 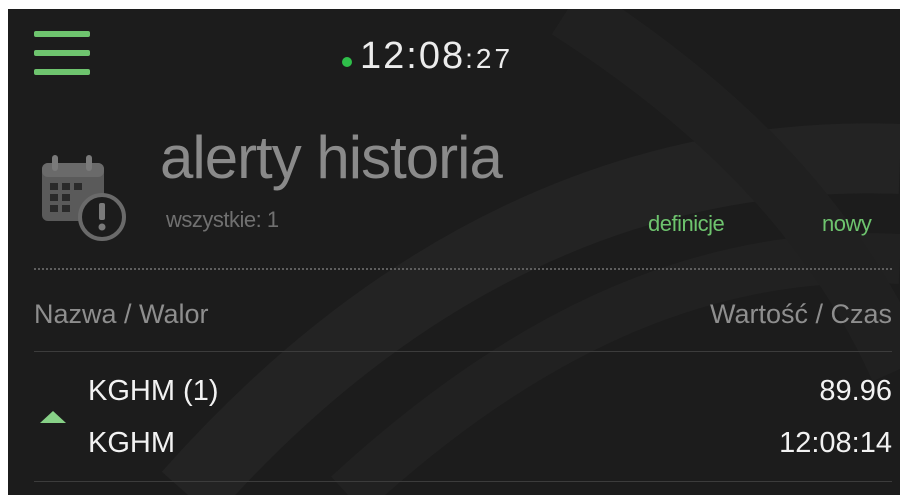 I want to click on menu-bar-bottom, so click(x=62, y=72).